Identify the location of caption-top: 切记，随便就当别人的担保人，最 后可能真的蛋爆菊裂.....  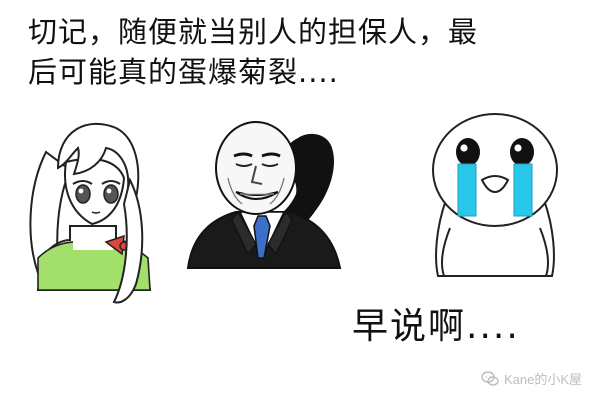
(253, 52).